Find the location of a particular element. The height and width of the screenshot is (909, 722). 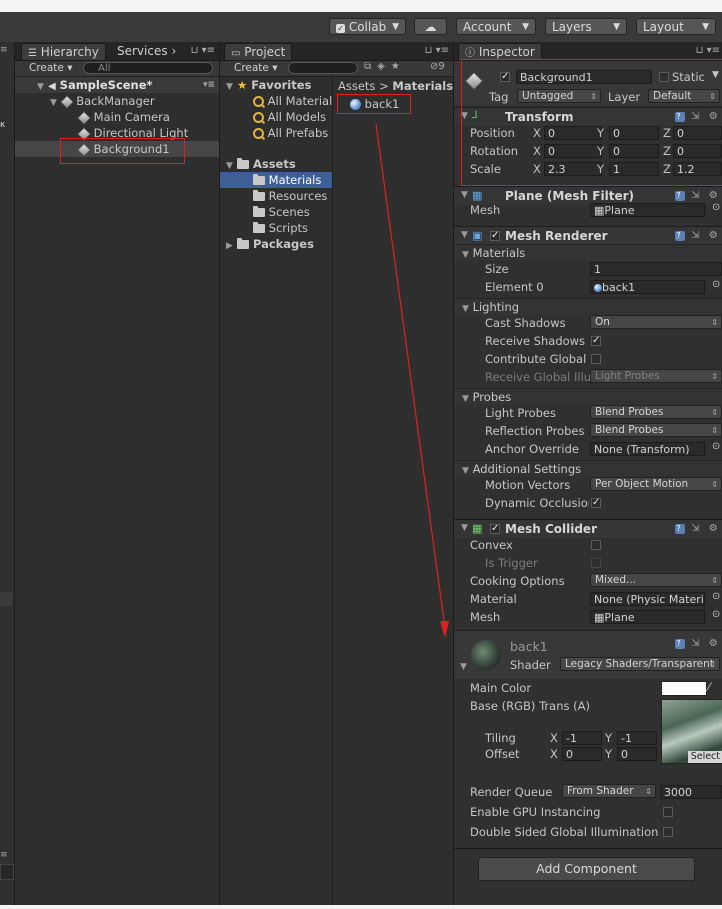

arrow-line is located at coordinates (410, 376).